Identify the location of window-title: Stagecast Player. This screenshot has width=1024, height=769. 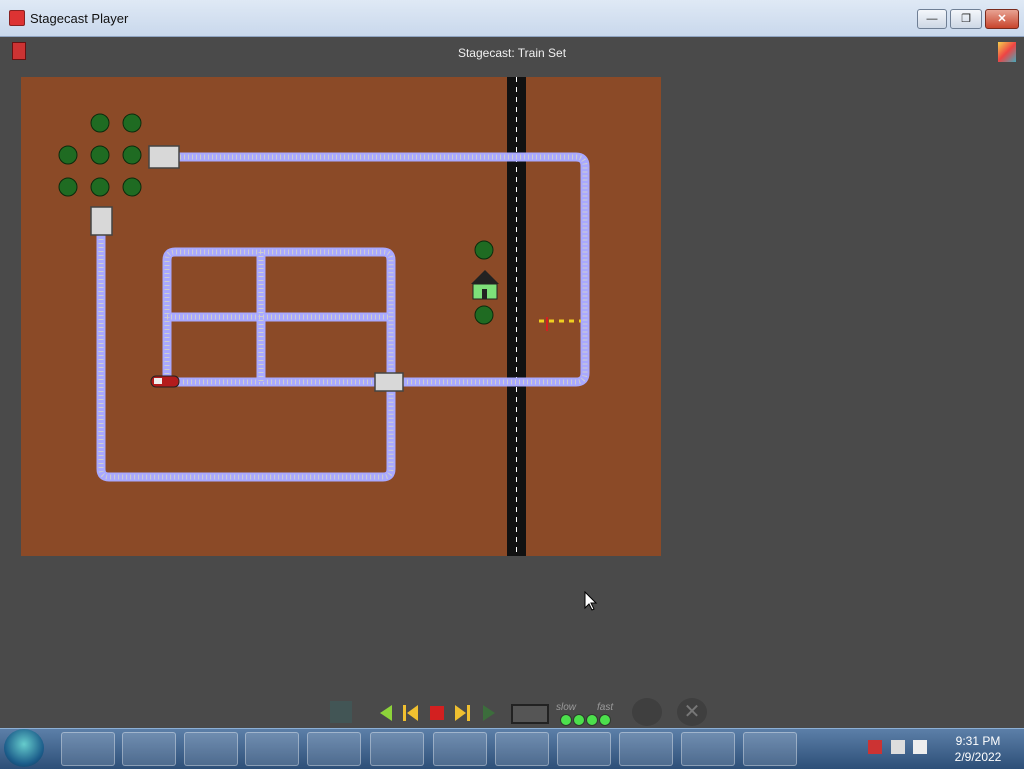
(79, 18).